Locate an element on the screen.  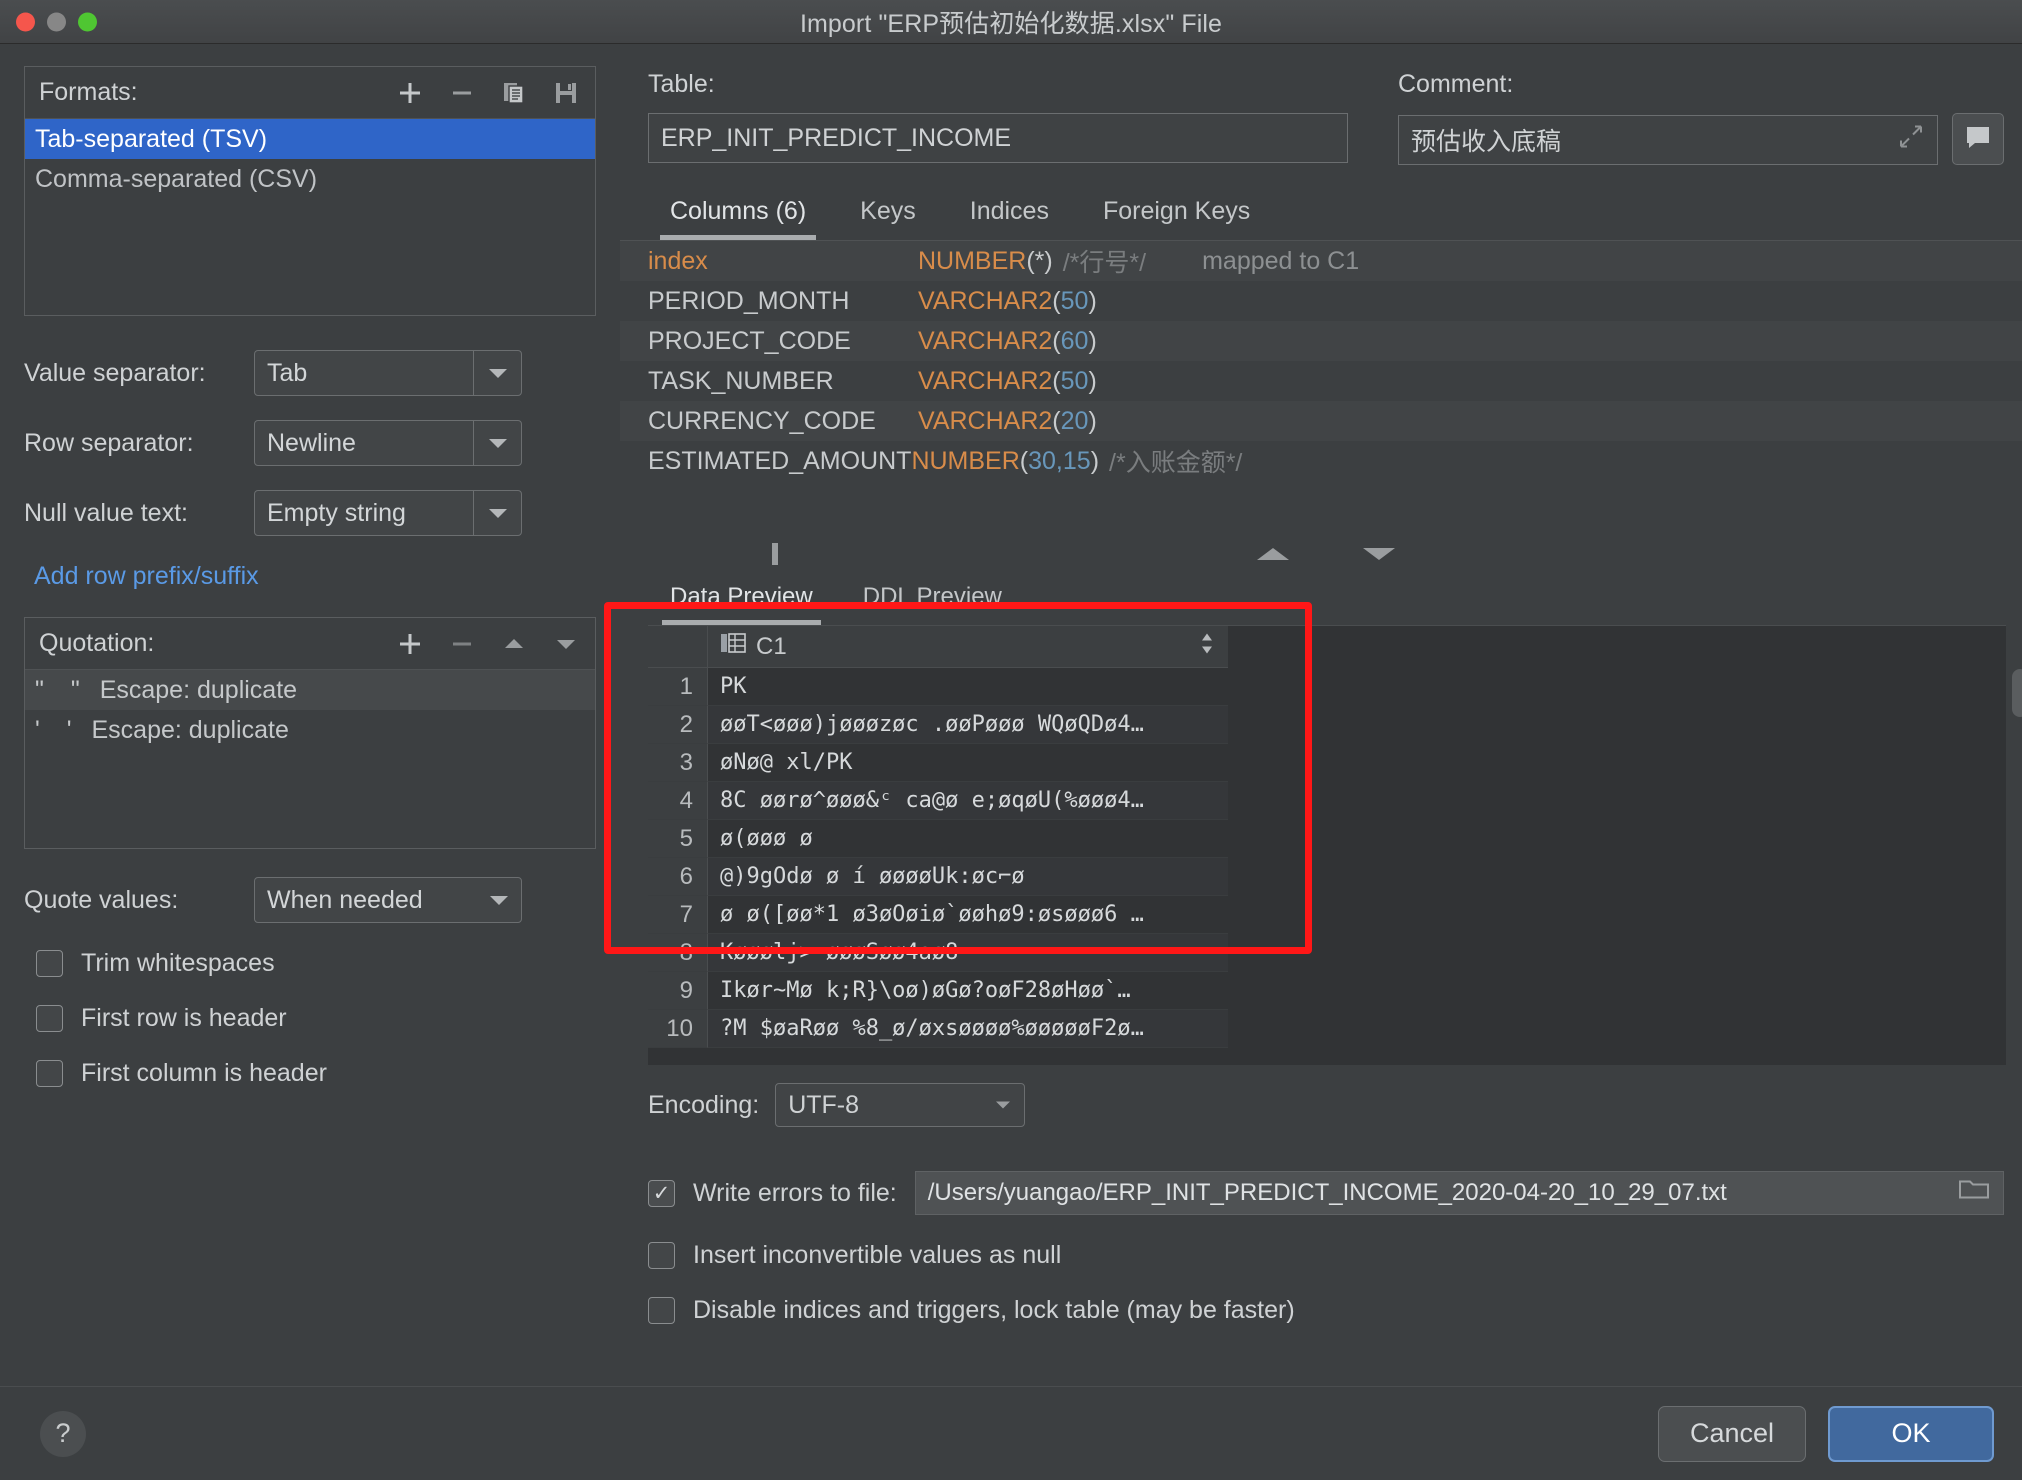
tab-ddl-preview: DDL Preview is located at coordinates (932, 601).